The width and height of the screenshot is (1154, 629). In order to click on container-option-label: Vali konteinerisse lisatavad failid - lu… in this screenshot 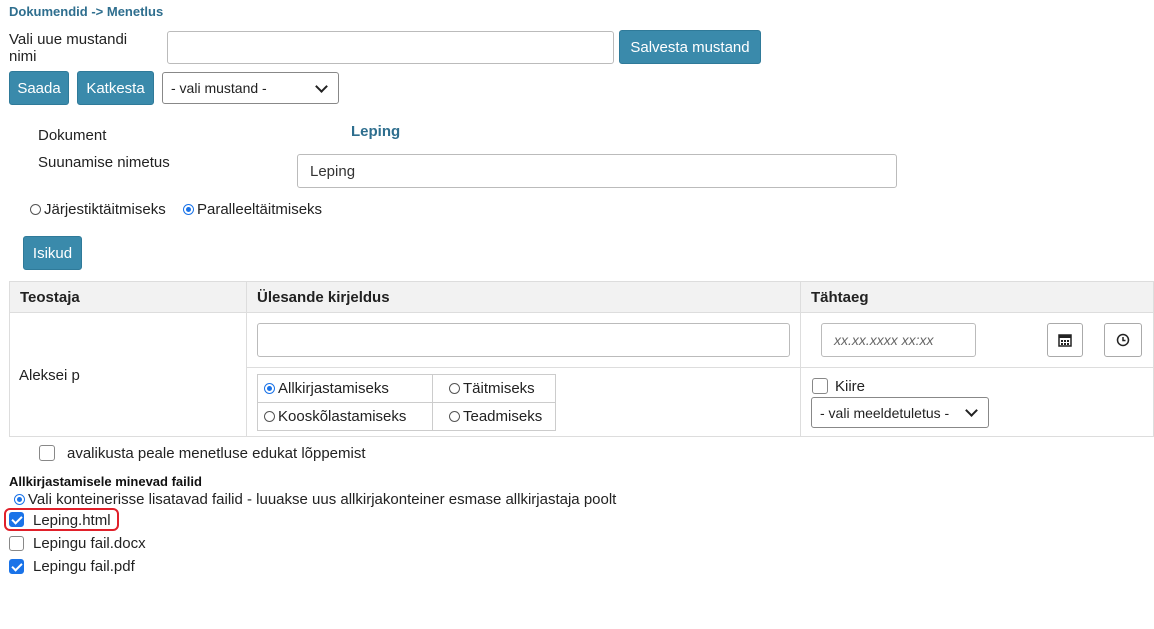, I will do `click(322, 499)`.